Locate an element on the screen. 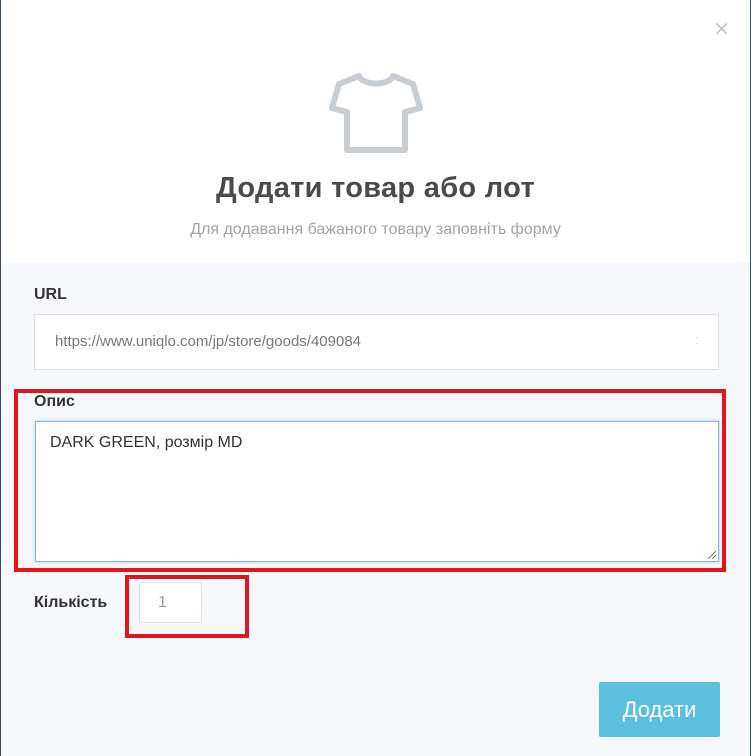  resize-handle-icon is located at coordinates (711, 554).